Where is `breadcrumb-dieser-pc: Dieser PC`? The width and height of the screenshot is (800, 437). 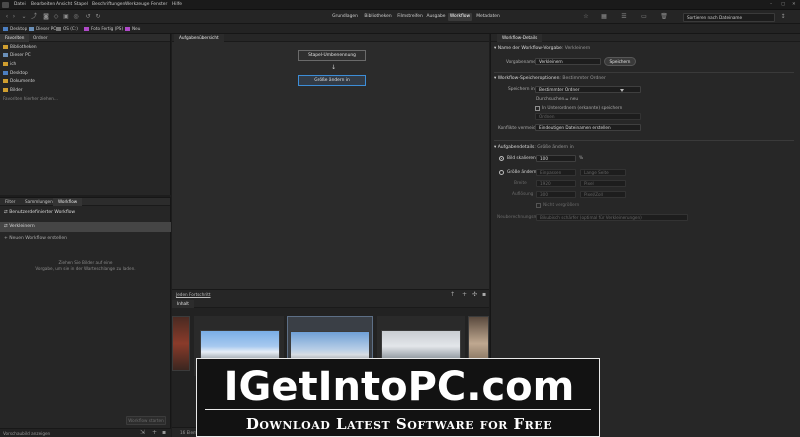
breadcrumb-dieser-pc: Dieser PC is located at coordinates (42, 29).